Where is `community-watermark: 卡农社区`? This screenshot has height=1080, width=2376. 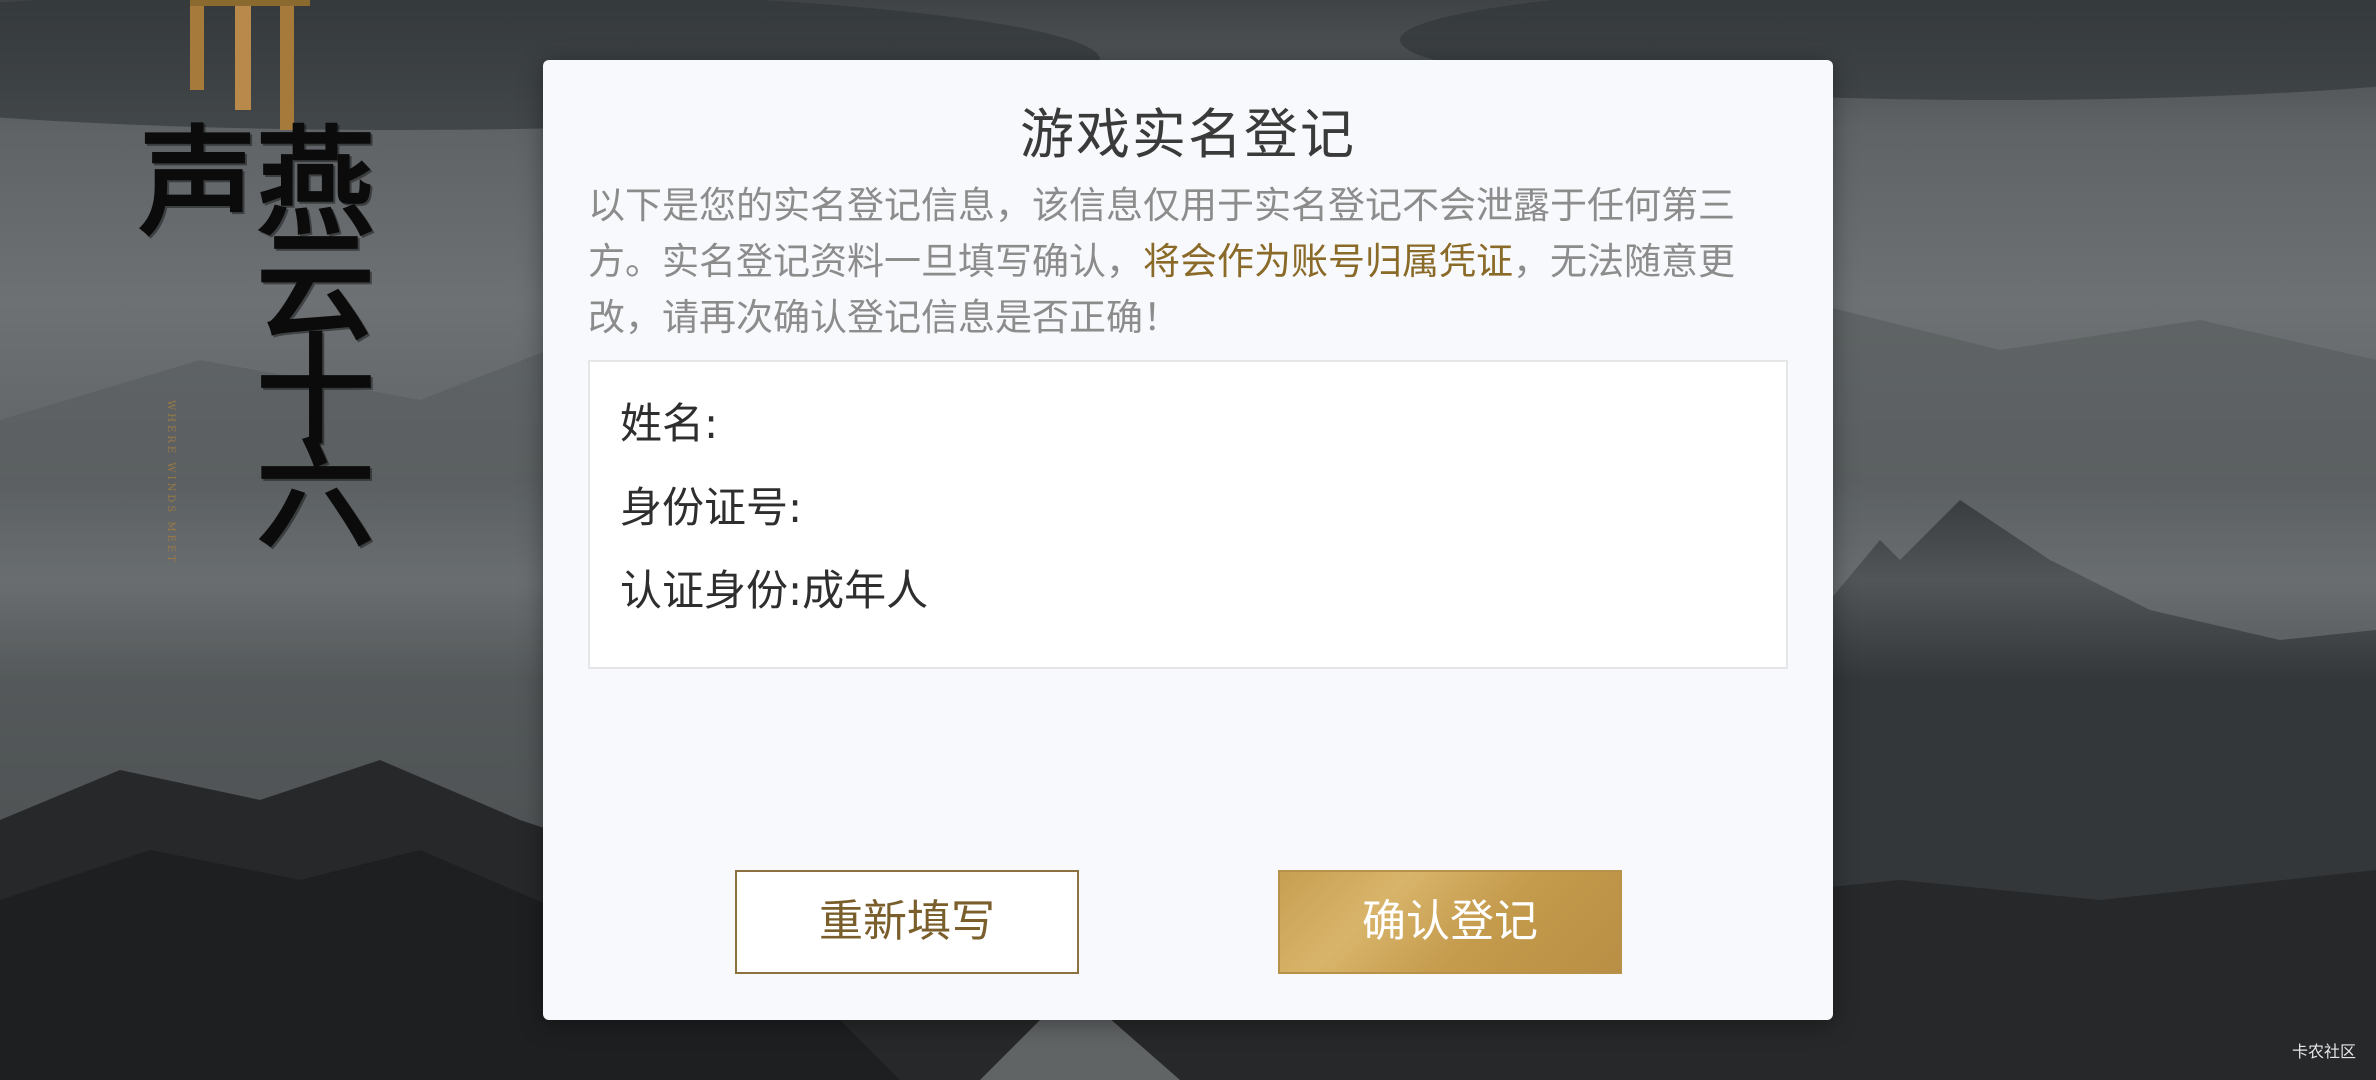
community-watermark: 卡农社区 is located at coordinates (2323, 1052).